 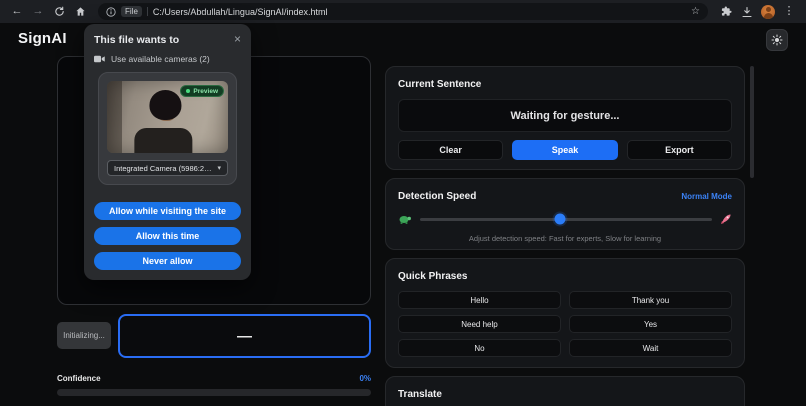 What do you see at coordinates (42, 38) in the screenshot?
I see `app-title: SignAI` at bounding box center [42, 38].